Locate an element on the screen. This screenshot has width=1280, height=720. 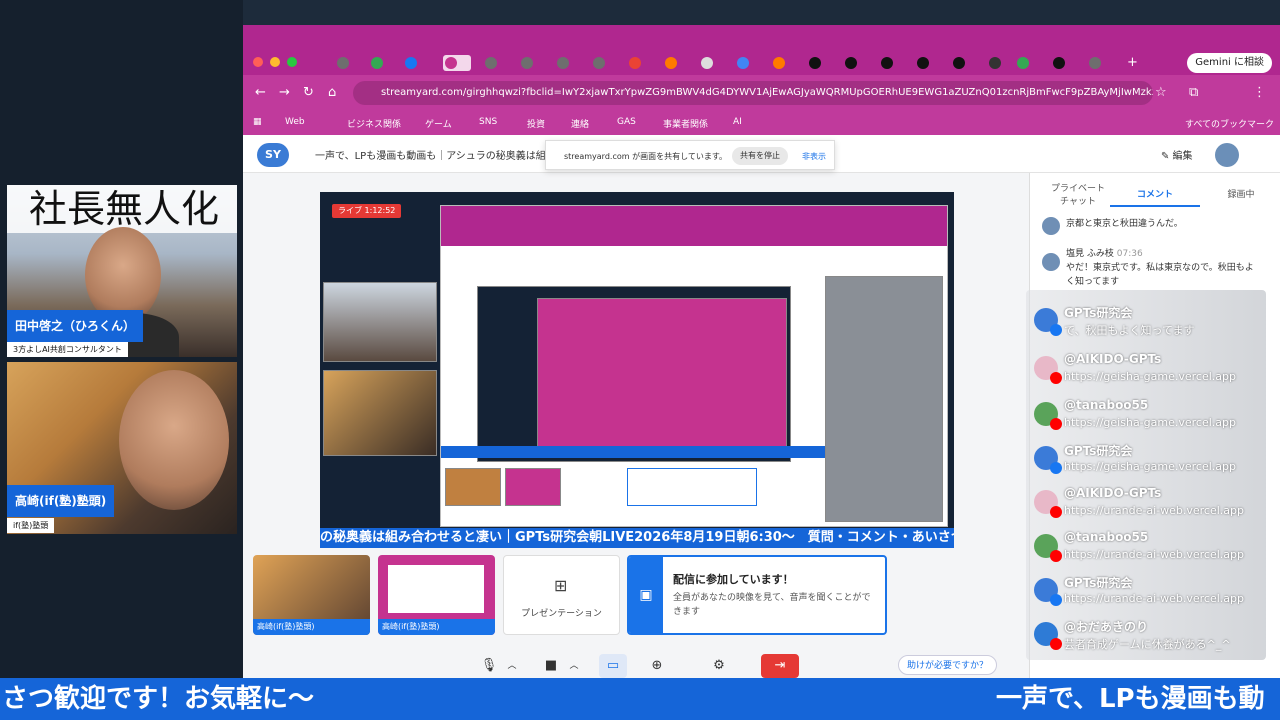
bookmark-folder: ビジネス関係 is located at coordinates (374, 123).